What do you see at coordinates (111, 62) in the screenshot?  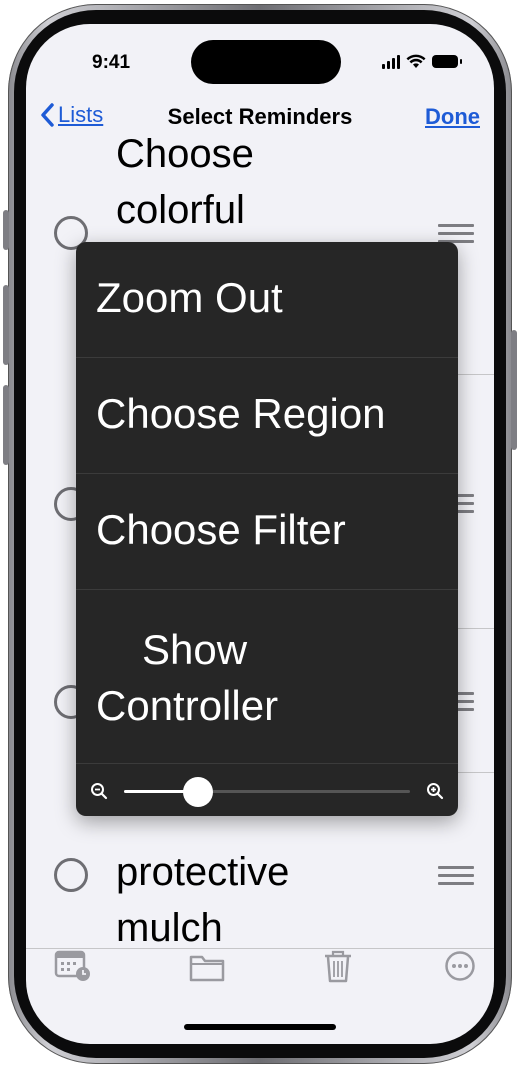 I see `status-time: 9:41` at bounding box center [111, 62].